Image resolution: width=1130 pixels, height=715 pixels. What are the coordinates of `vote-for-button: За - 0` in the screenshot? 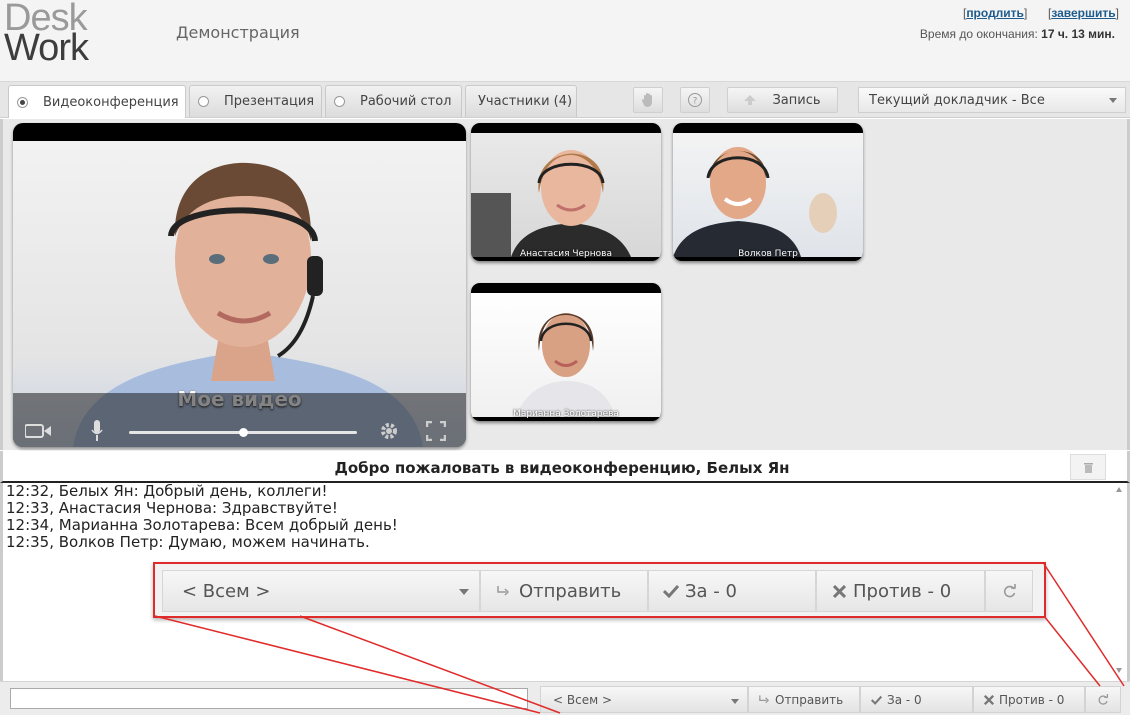 It's located at (916, 699).